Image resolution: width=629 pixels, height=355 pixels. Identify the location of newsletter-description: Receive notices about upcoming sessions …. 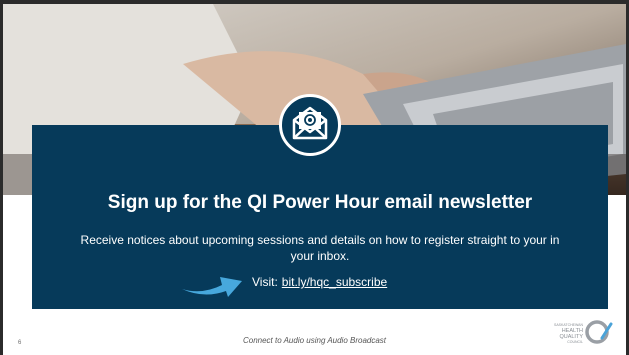
(320, 248).